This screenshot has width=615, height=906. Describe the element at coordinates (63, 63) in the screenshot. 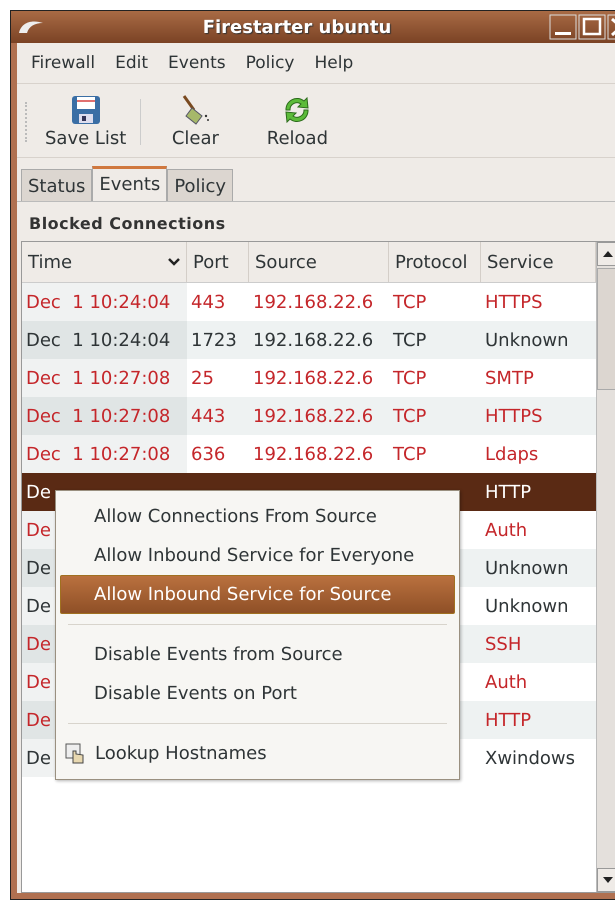

I see `menu-item: Firewall` at that location.